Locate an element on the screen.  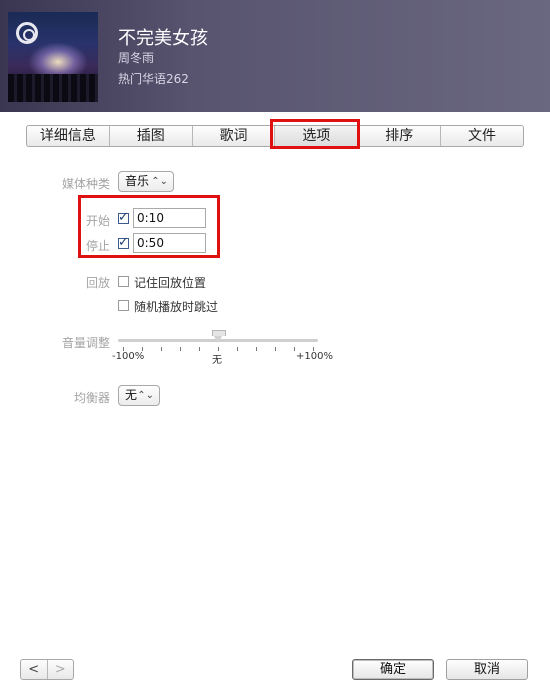
song-title: 不完美女孩 is located at coordinates (163, 38).